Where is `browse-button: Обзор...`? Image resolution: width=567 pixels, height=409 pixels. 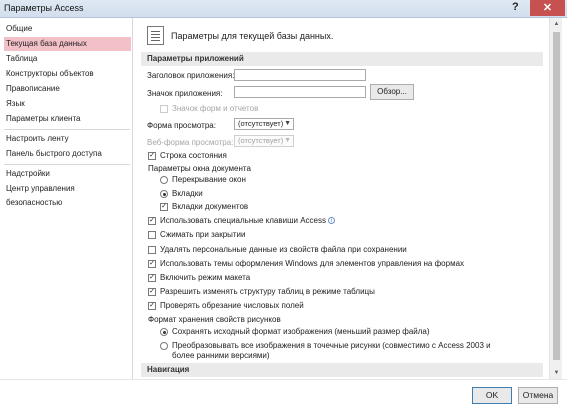 browse-button: Обзор... is located at coordinates (392, 92).